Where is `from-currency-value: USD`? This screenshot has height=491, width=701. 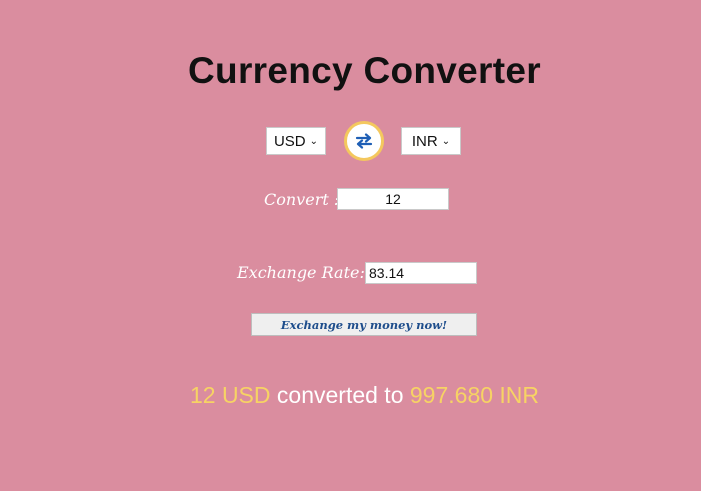
from-currency-value: USD is located at coordinates (289, 141).